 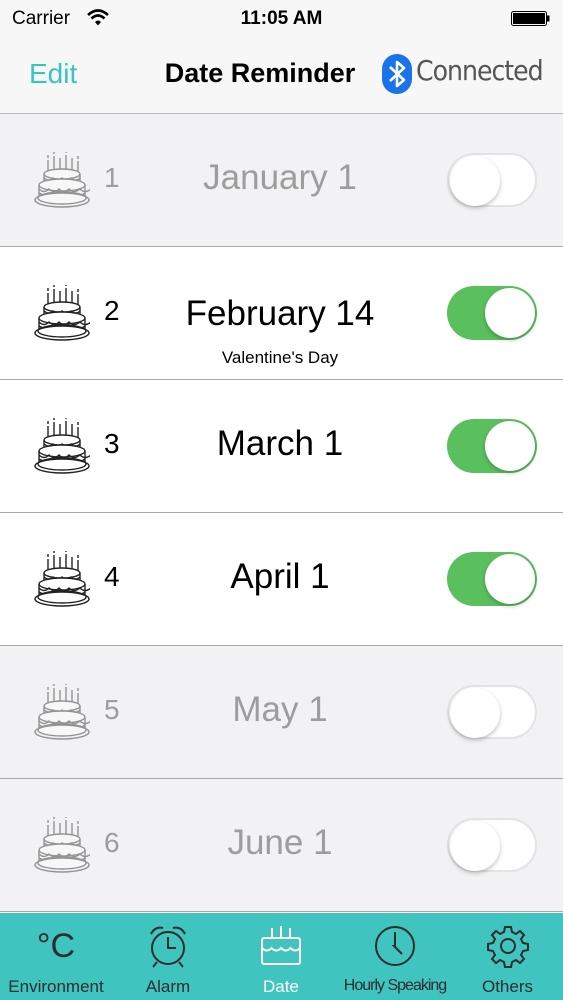 I want to click on reminder-row-1: 1 January 1, so click(x=281, y=180).